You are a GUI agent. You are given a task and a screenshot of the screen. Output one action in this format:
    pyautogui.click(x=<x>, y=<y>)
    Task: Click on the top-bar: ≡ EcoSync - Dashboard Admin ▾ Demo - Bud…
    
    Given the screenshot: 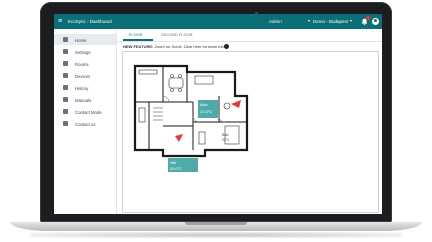 What is the action you would take?
    pyautogui.click(x=218, y=21)
    